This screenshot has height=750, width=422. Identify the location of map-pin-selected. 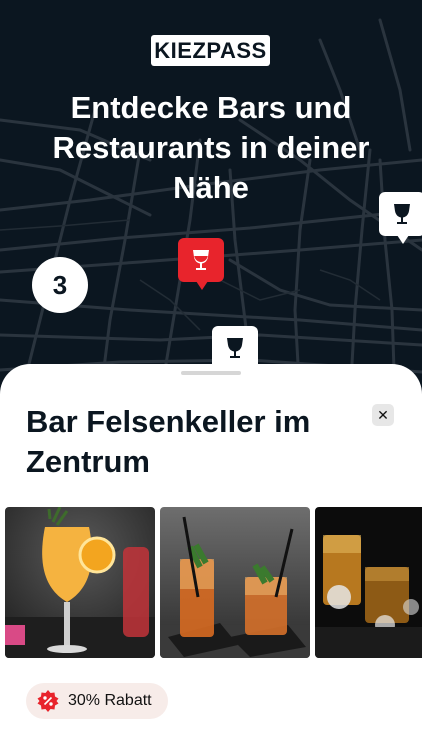
(201, 264).